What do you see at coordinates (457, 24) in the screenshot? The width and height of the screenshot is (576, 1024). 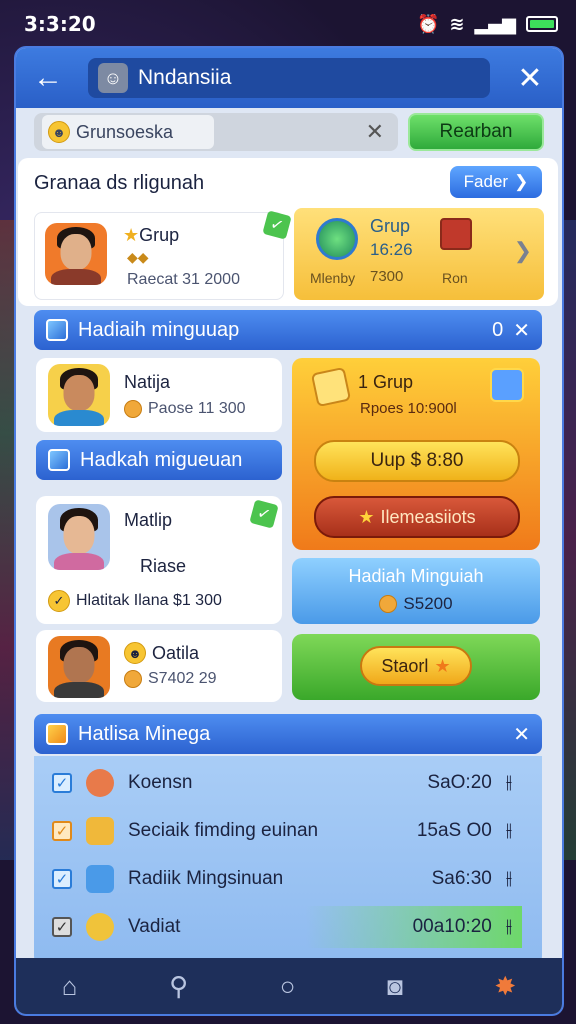 I see `wifi-icon: ≋` at bounding box center [457, 24].